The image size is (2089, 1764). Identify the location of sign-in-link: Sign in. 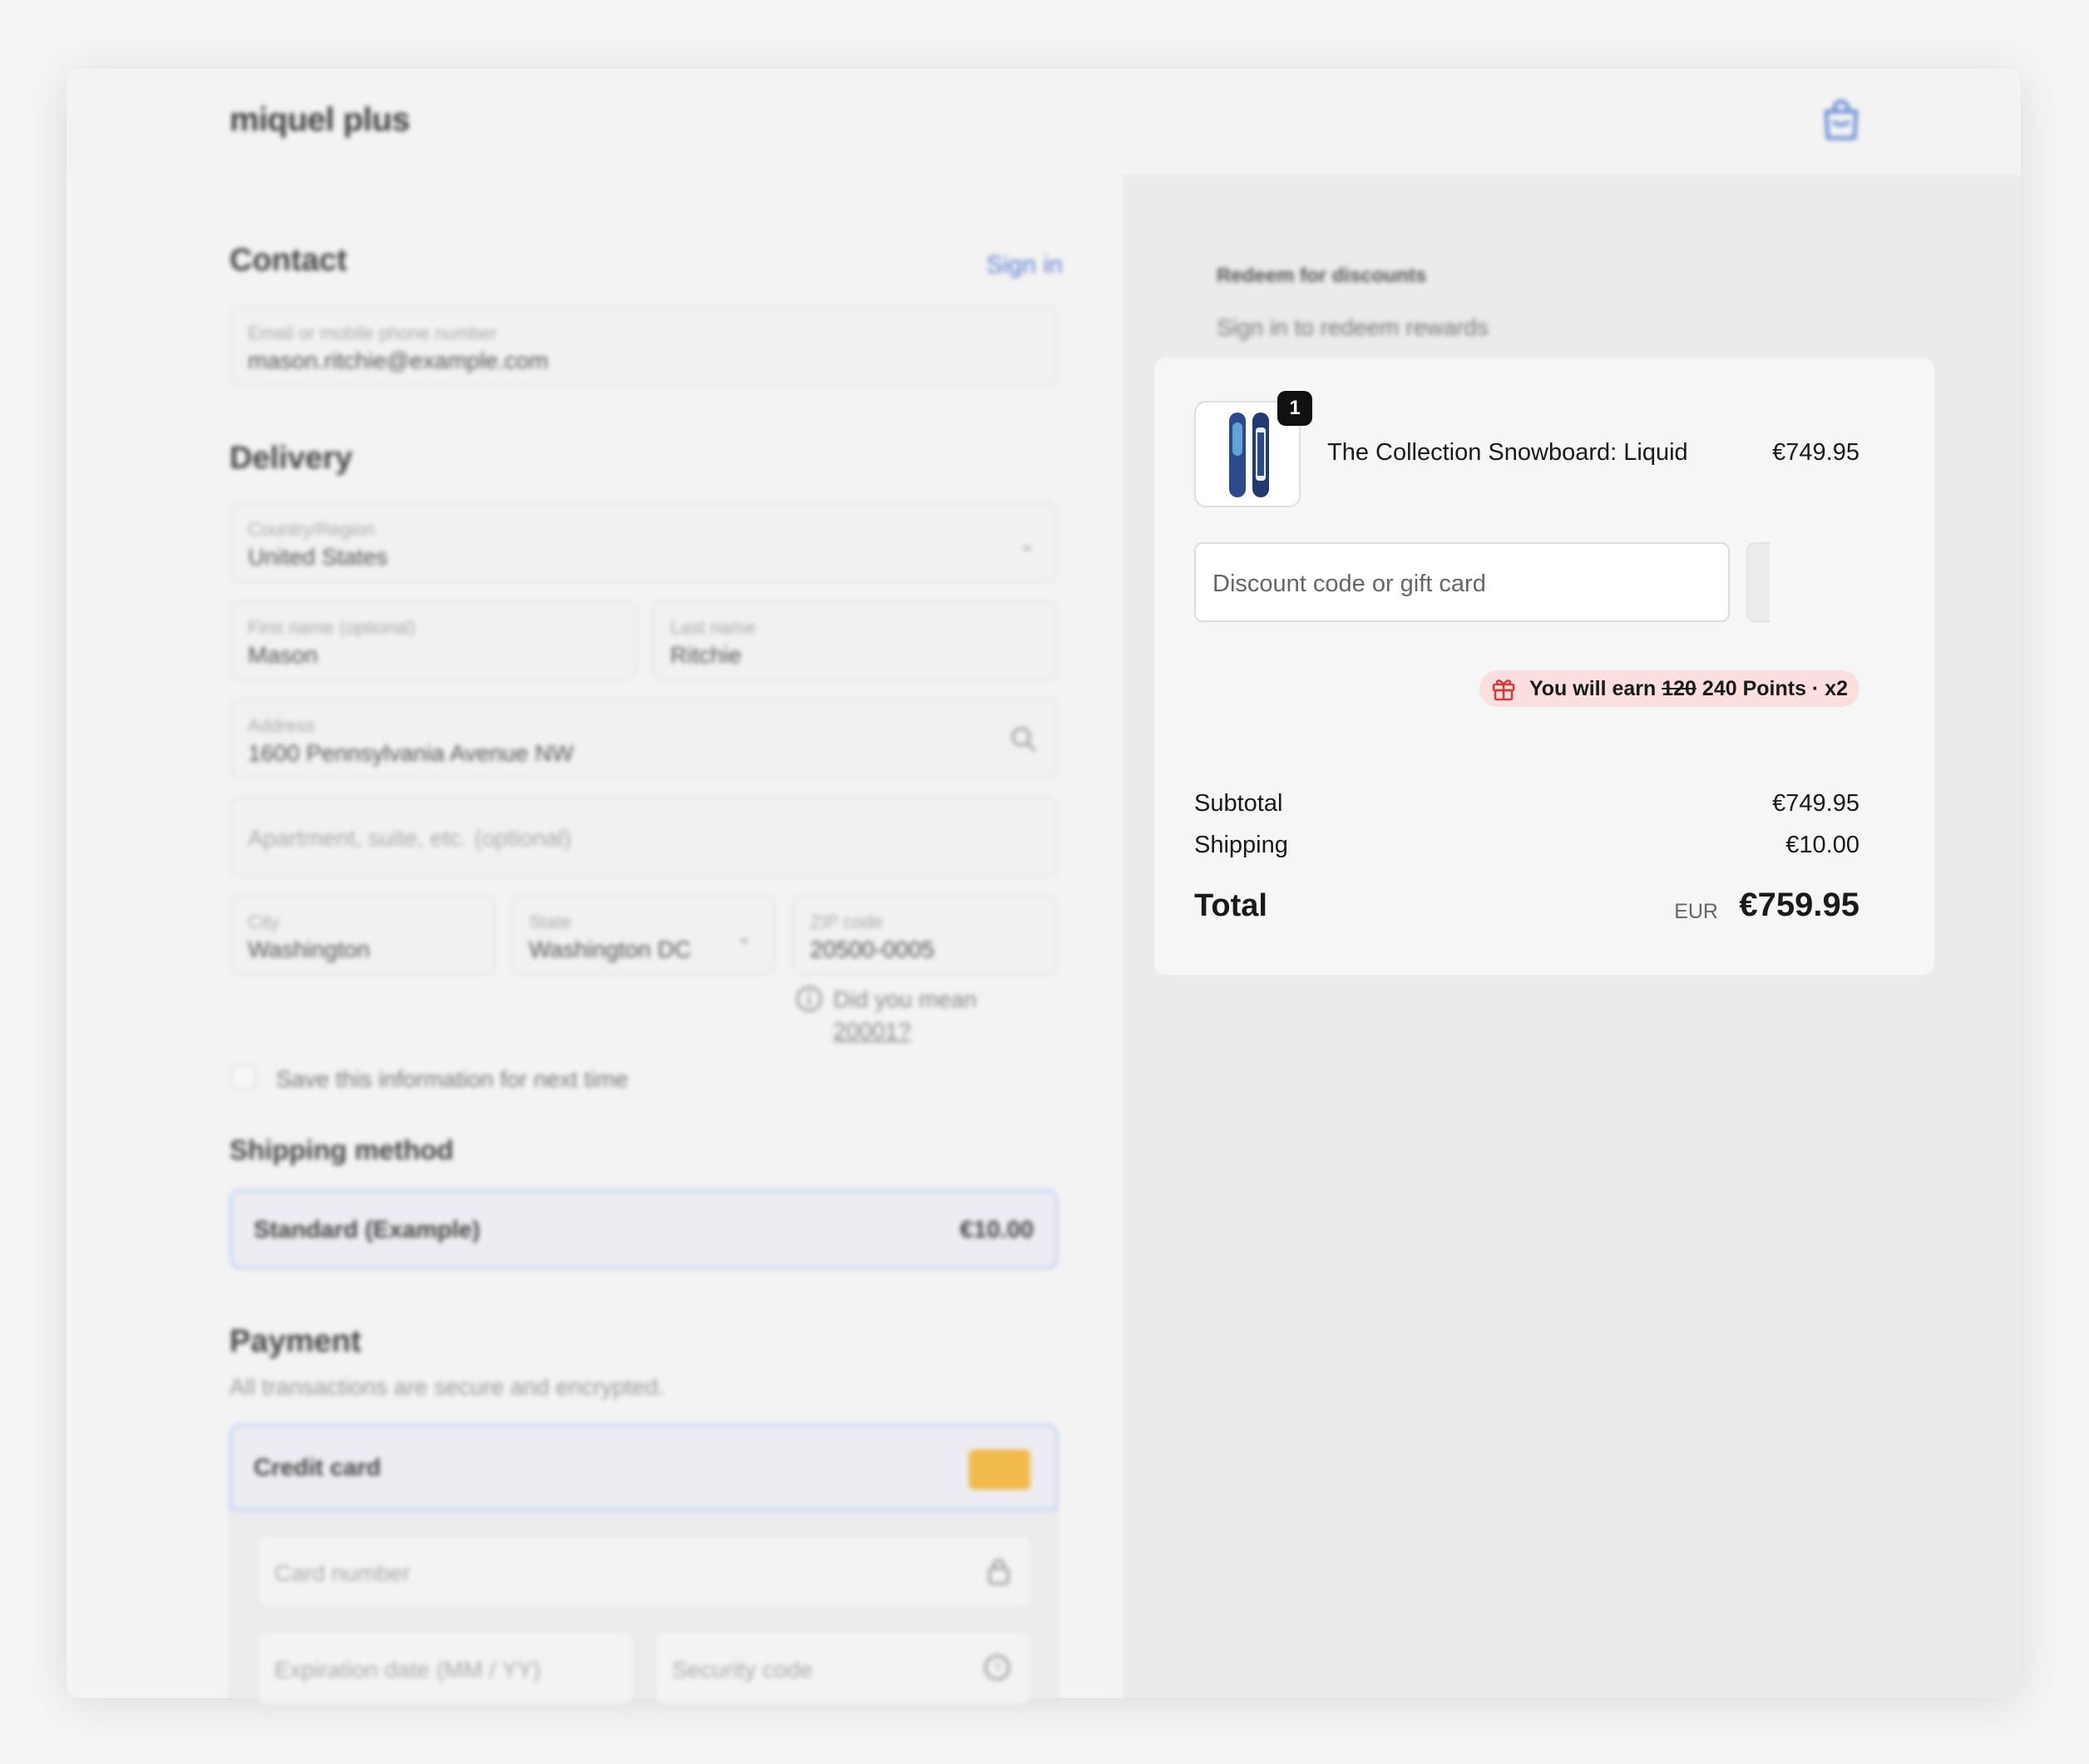
(1024, 265).